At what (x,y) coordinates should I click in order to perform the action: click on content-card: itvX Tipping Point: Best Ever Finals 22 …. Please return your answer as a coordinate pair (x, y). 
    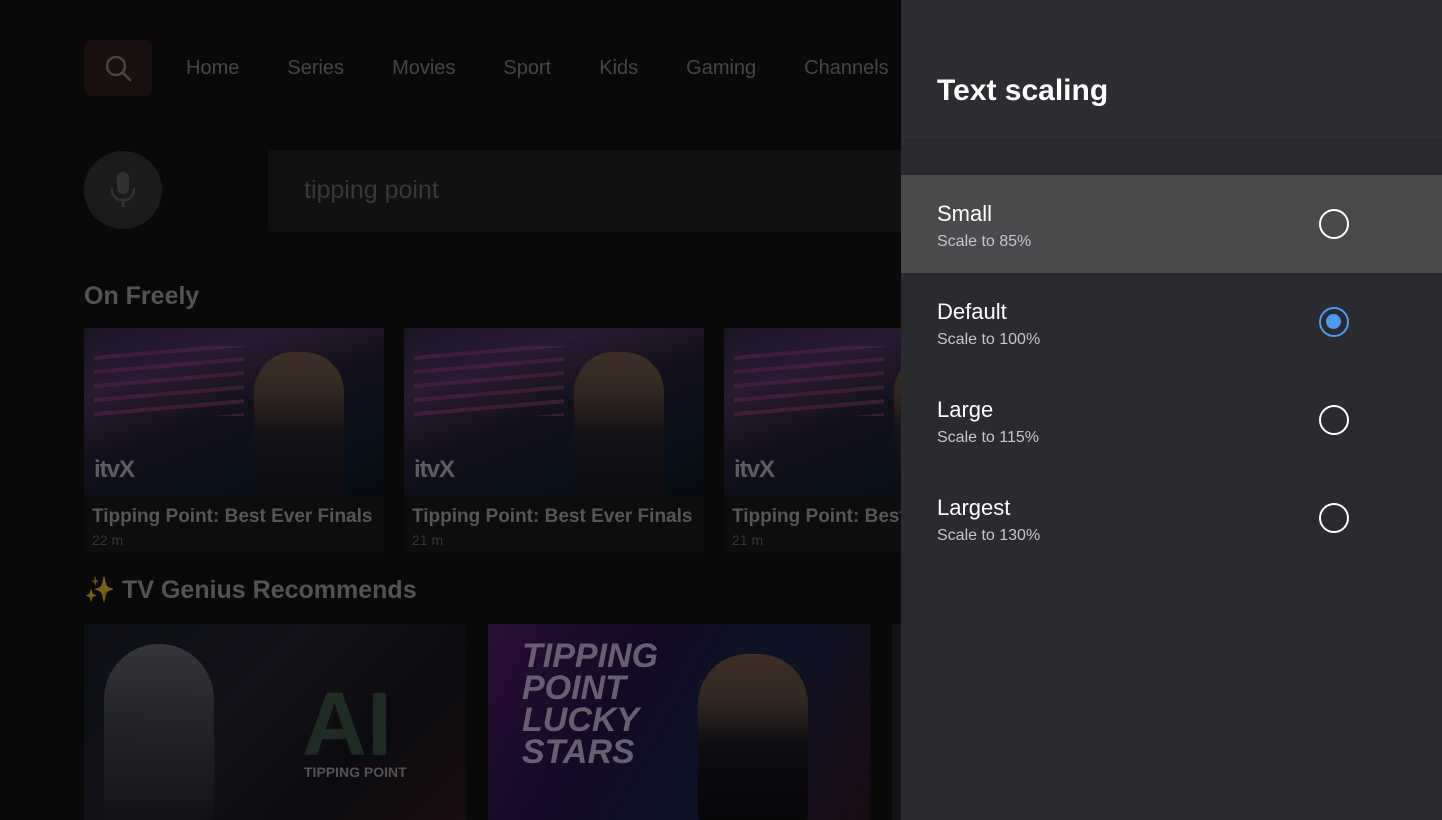
    Looking at the image, I should click on (234, 440).